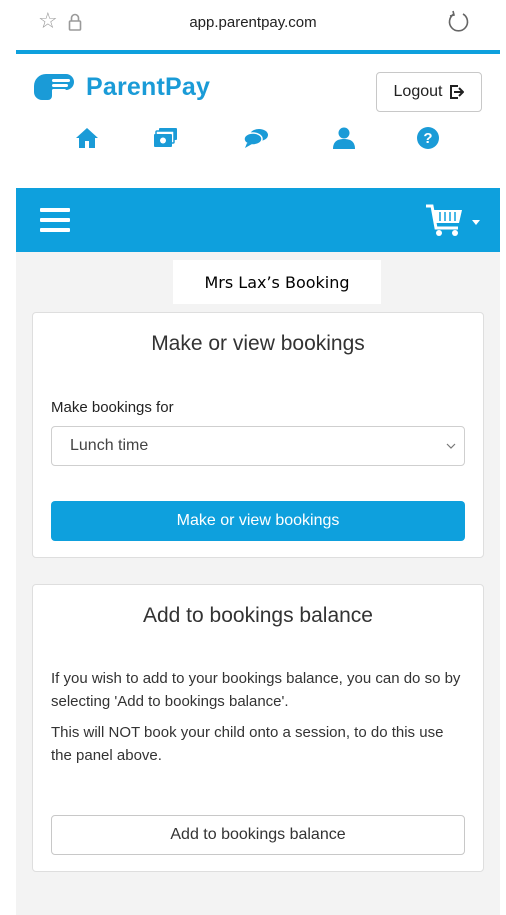 The image size is (506, 915). I want to click on browser-address-bar: ☆ app.parentpay.com, so click(253, 24).